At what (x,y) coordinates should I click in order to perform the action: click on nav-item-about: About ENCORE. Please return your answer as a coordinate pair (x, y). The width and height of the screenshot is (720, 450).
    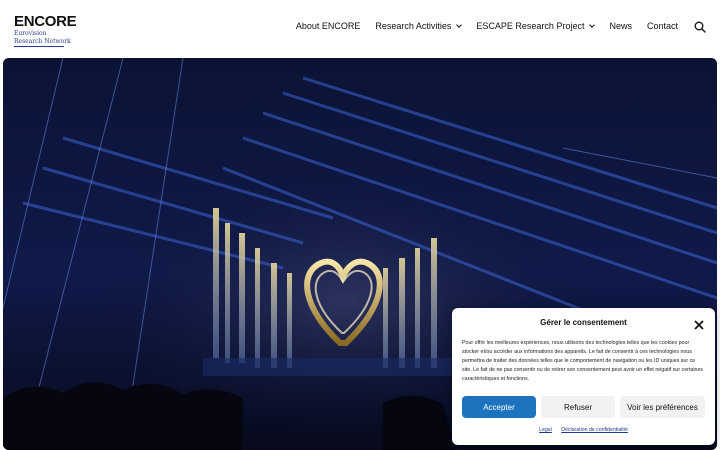
    Looking at the image, I should click on (328, 26).